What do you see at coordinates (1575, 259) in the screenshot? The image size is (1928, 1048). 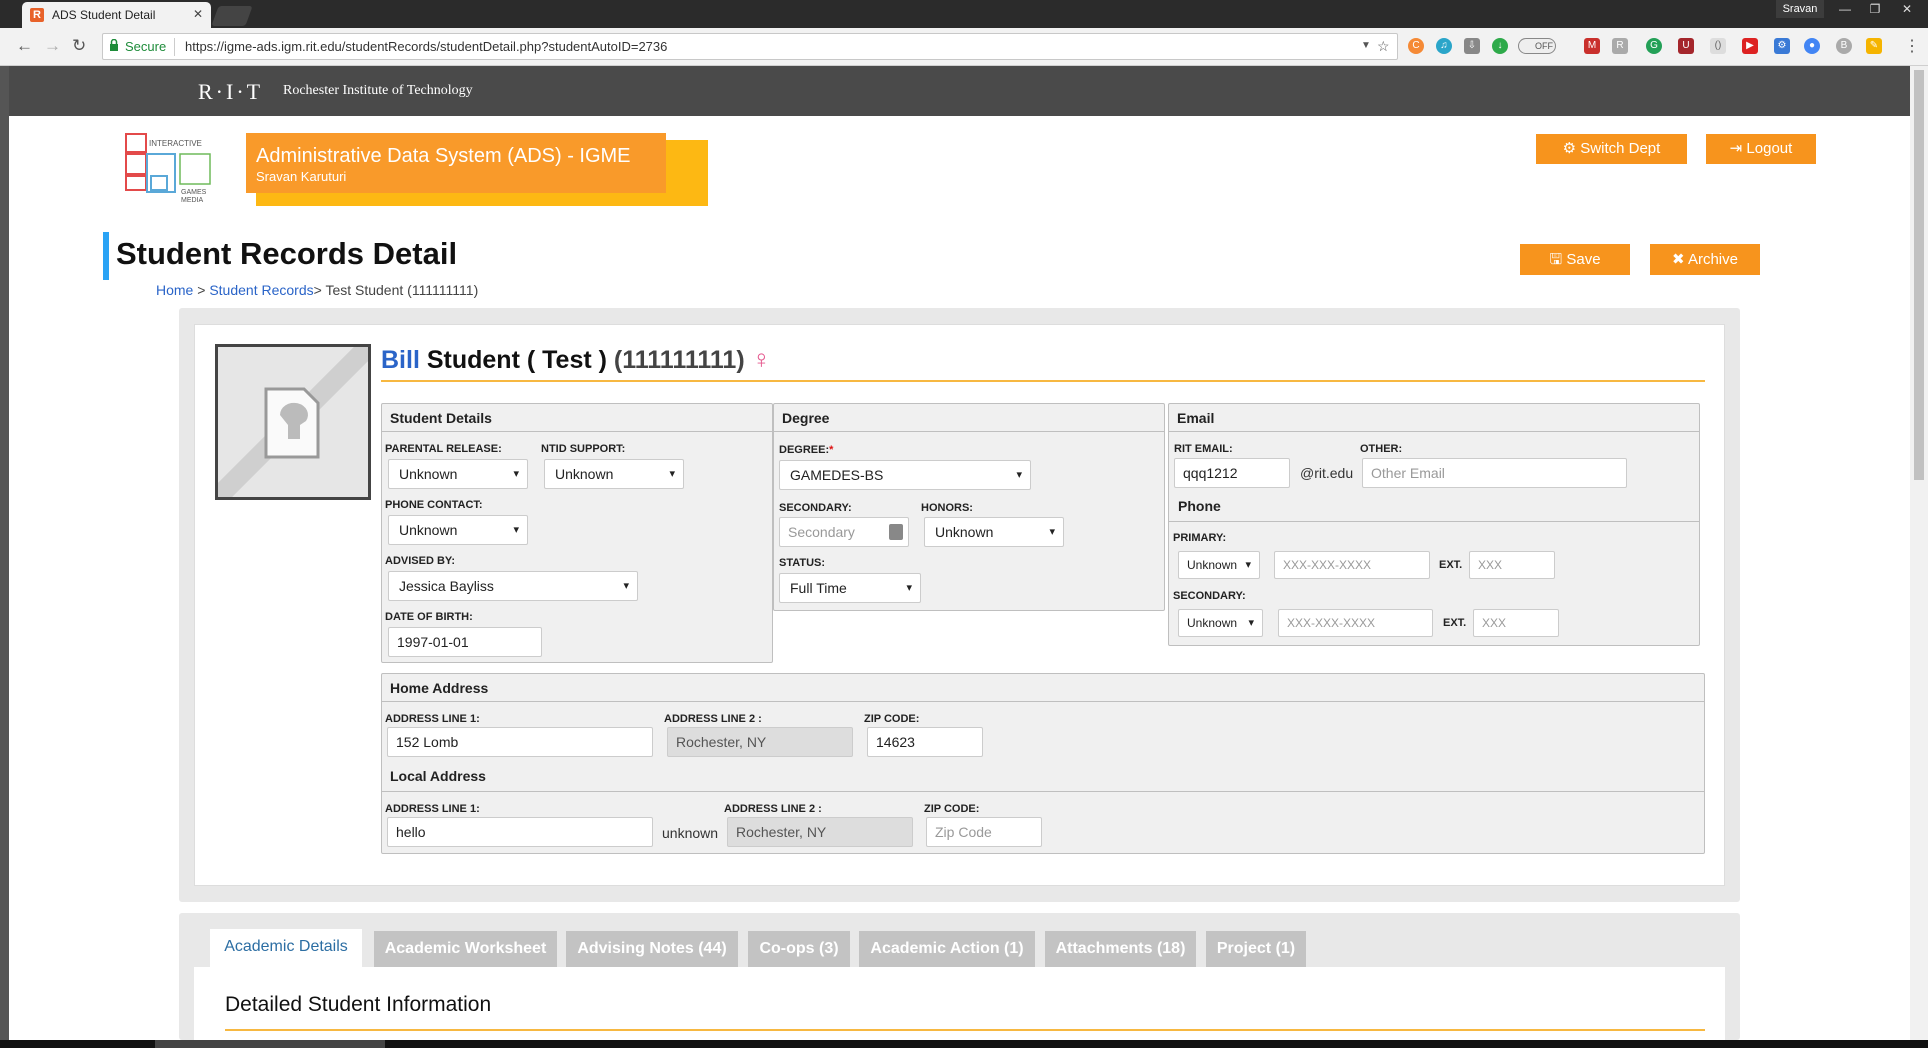 I see `save-button: 🖫 Save` at bounding box center [1575, 259].